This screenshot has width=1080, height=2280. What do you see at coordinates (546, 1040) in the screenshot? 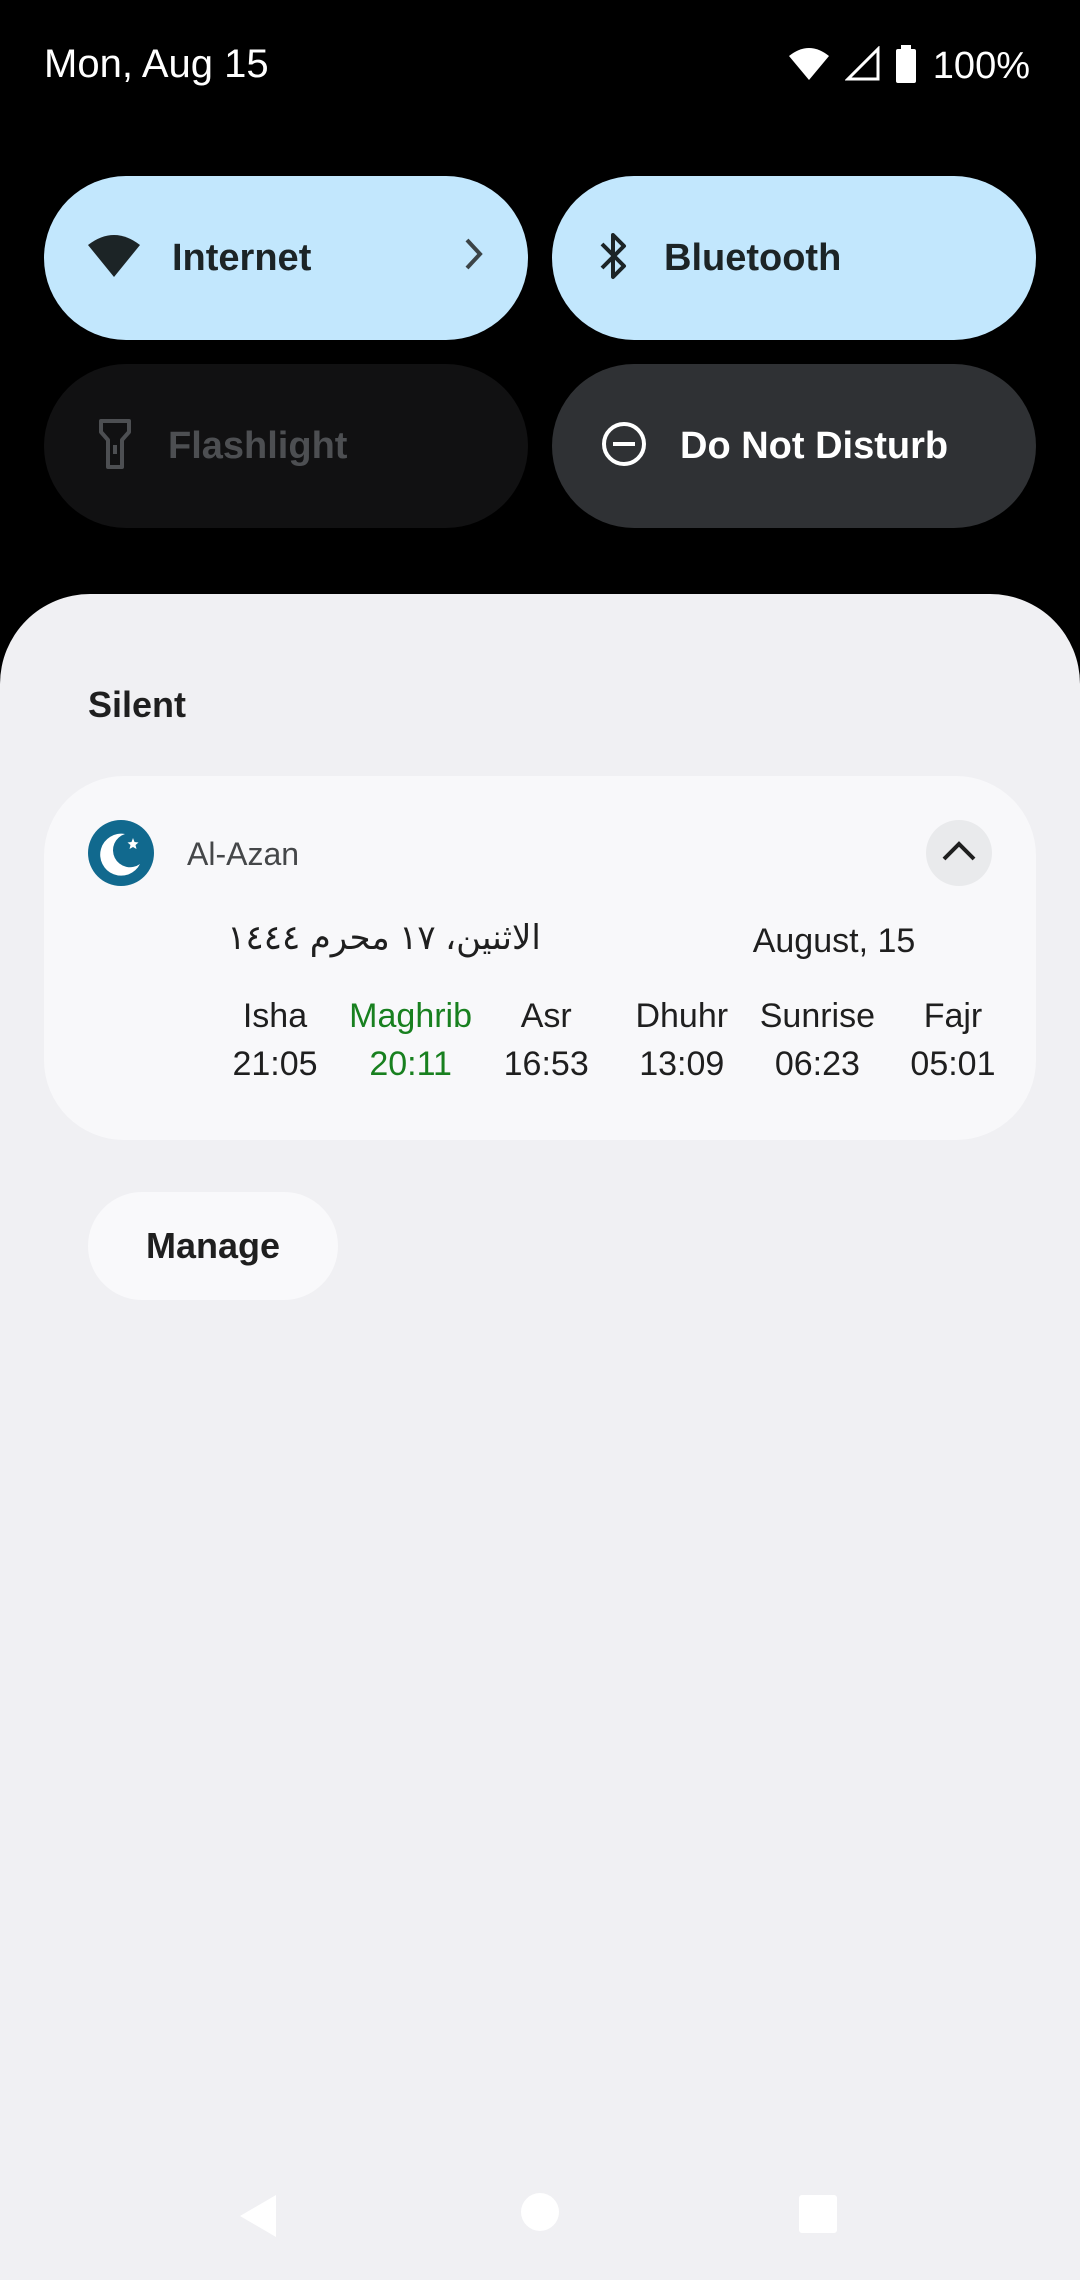
I see `prayer-asr: Asr 16:53` at bounding box center [546, 1040].